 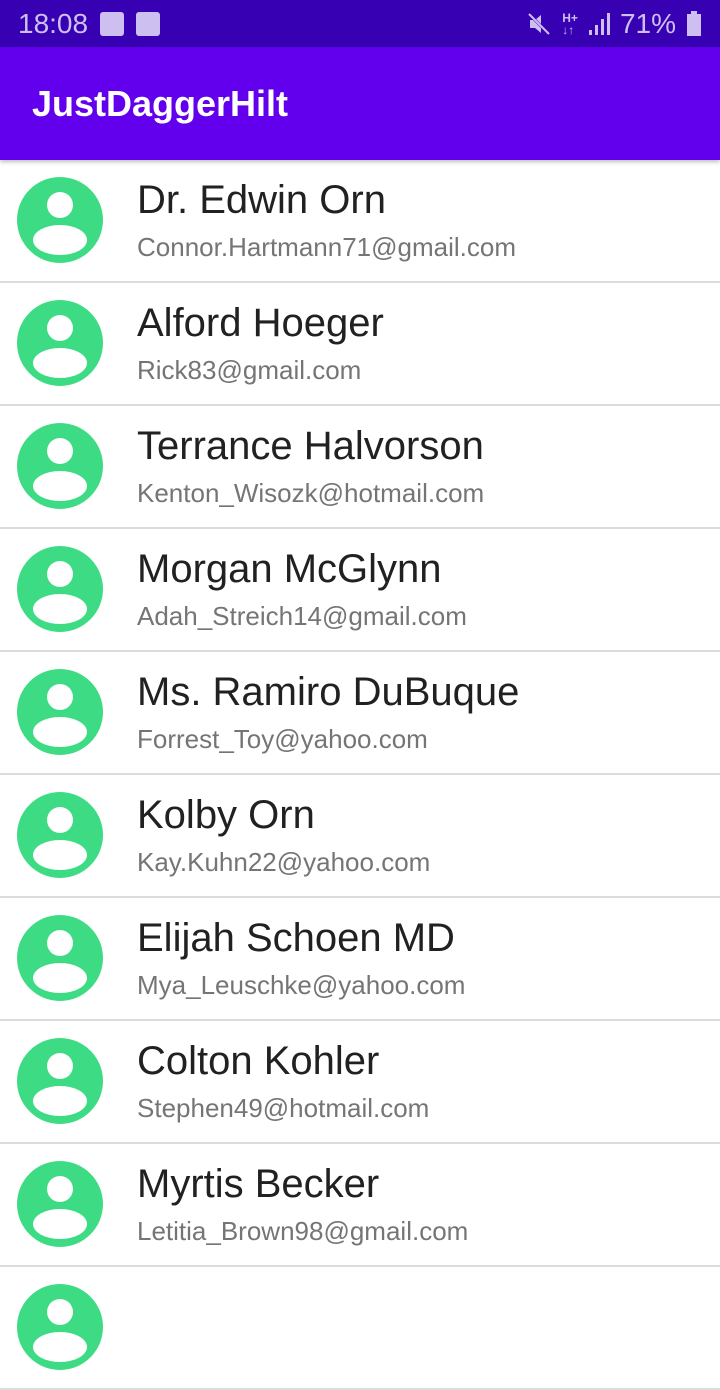 I want to click on contact-list-item-partial, so click(x=360, y=1328).